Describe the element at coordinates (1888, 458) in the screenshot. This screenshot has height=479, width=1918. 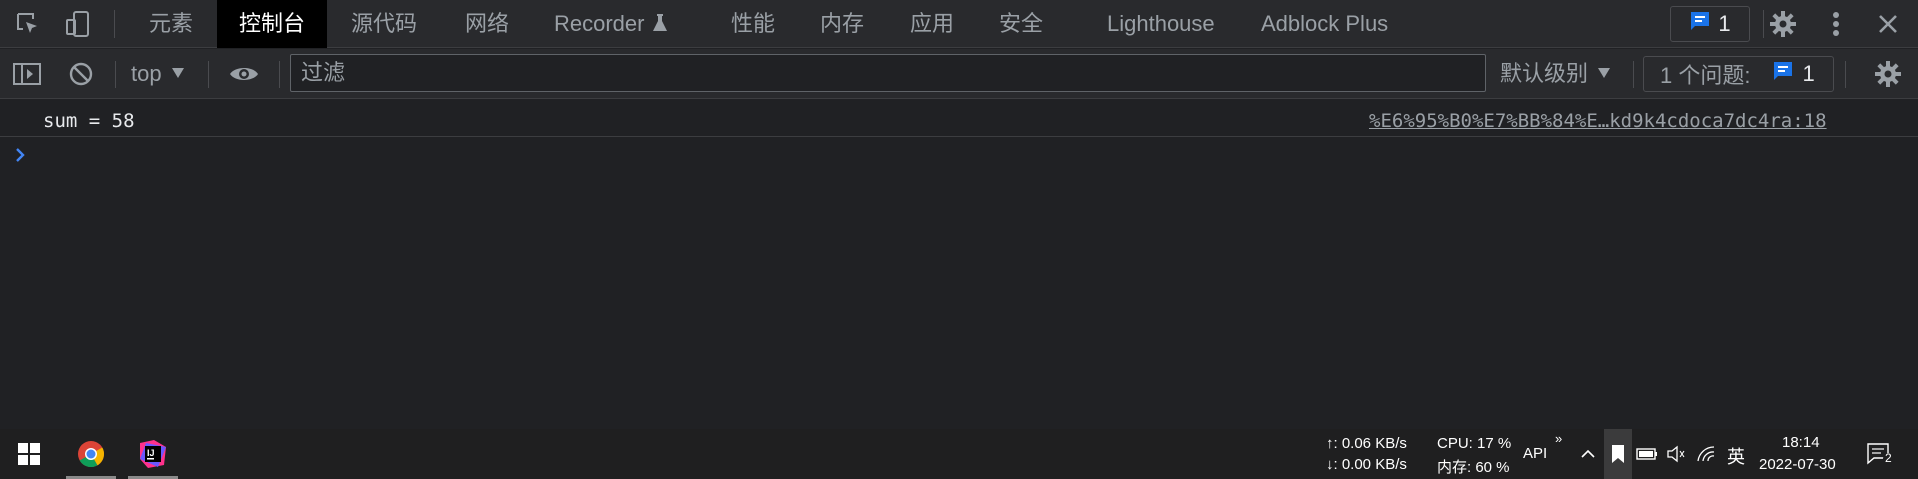
I see `notification-count-badge: 2` at that location.